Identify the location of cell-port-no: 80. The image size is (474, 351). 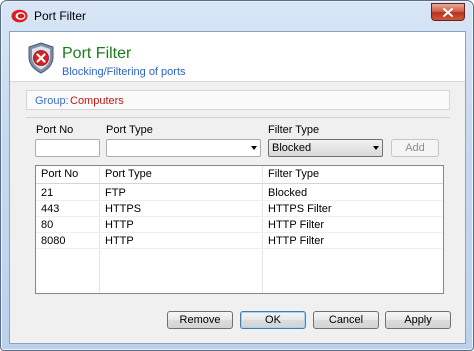
(47, 225).